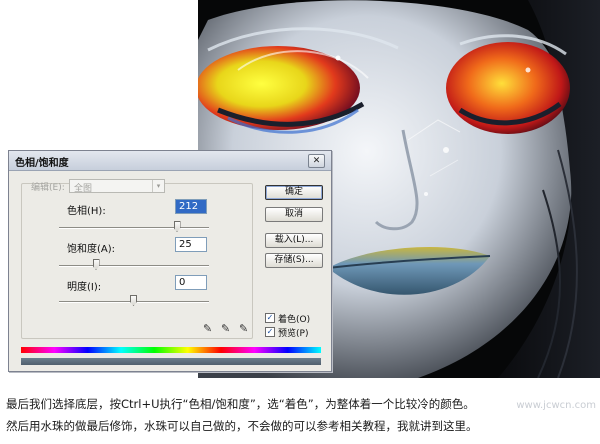  Describe the element at coordinates (83, 189) in the screenshot. I see `edit-select-value: 全图` at that location.